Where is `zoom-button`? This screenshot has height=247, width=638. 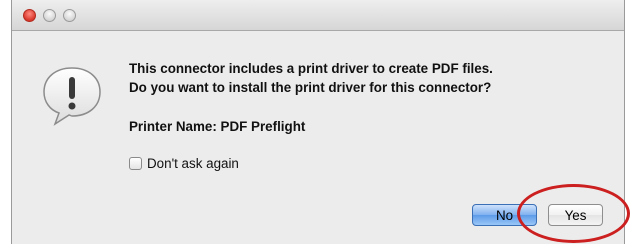
zoom-button is located at coordinates (69, 15).